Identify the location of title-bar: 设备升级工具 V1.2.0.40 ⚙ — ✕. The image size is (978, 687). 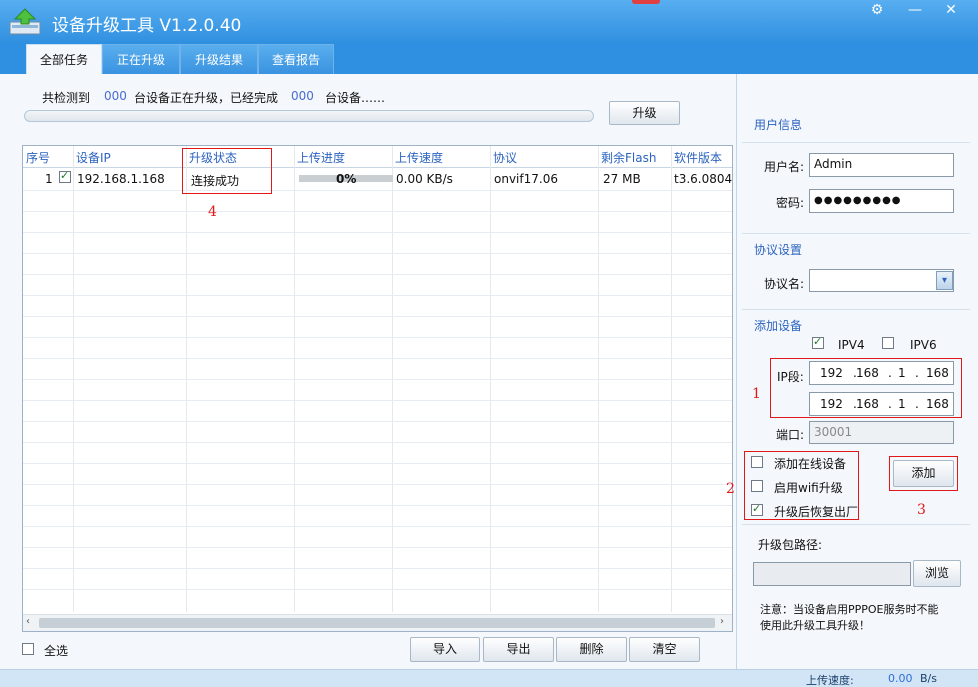
(489, 22).